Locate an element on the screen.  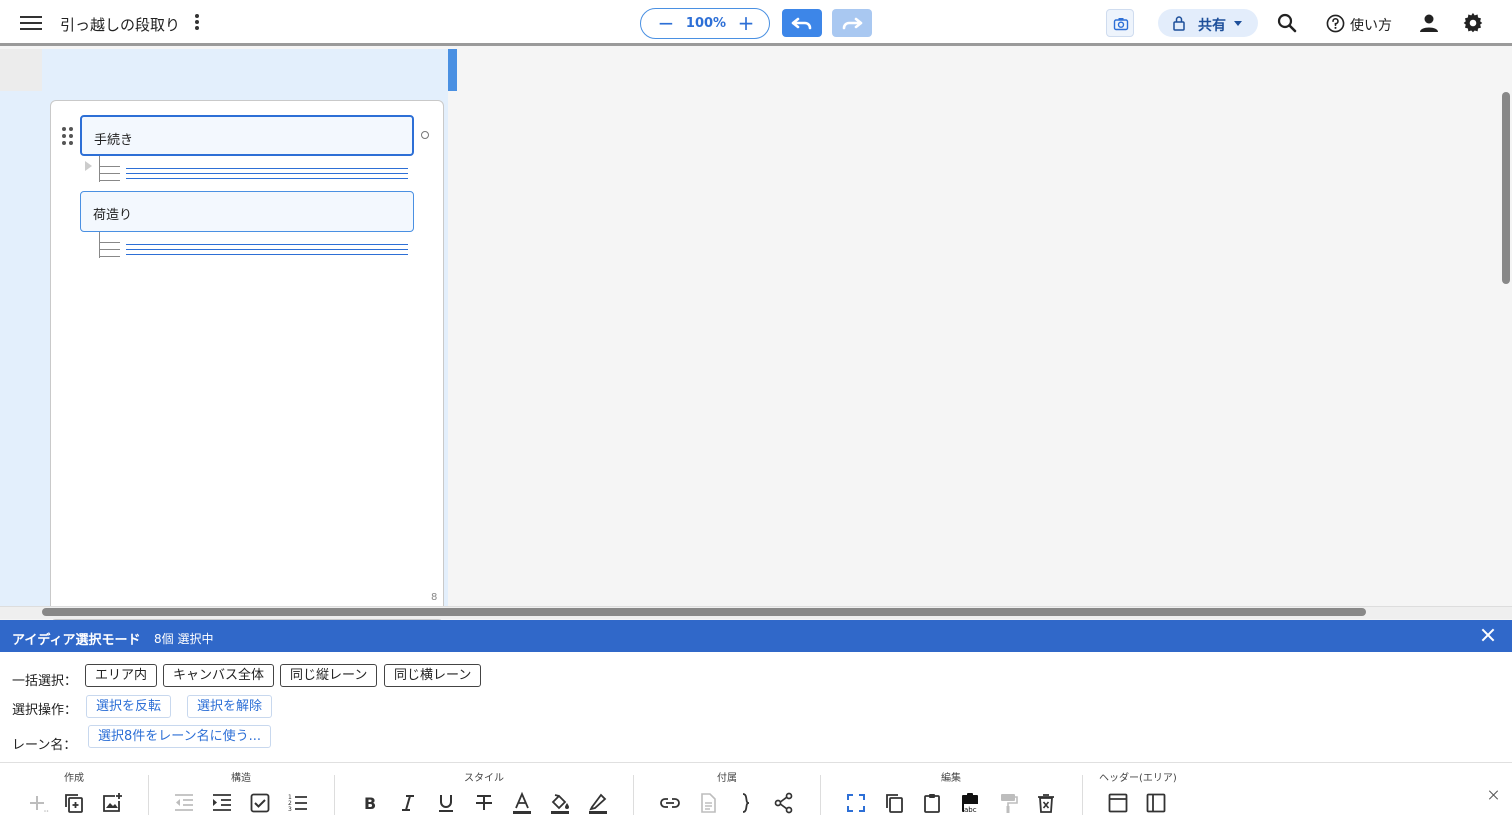
add-icon is located at coordinates (37, 803).